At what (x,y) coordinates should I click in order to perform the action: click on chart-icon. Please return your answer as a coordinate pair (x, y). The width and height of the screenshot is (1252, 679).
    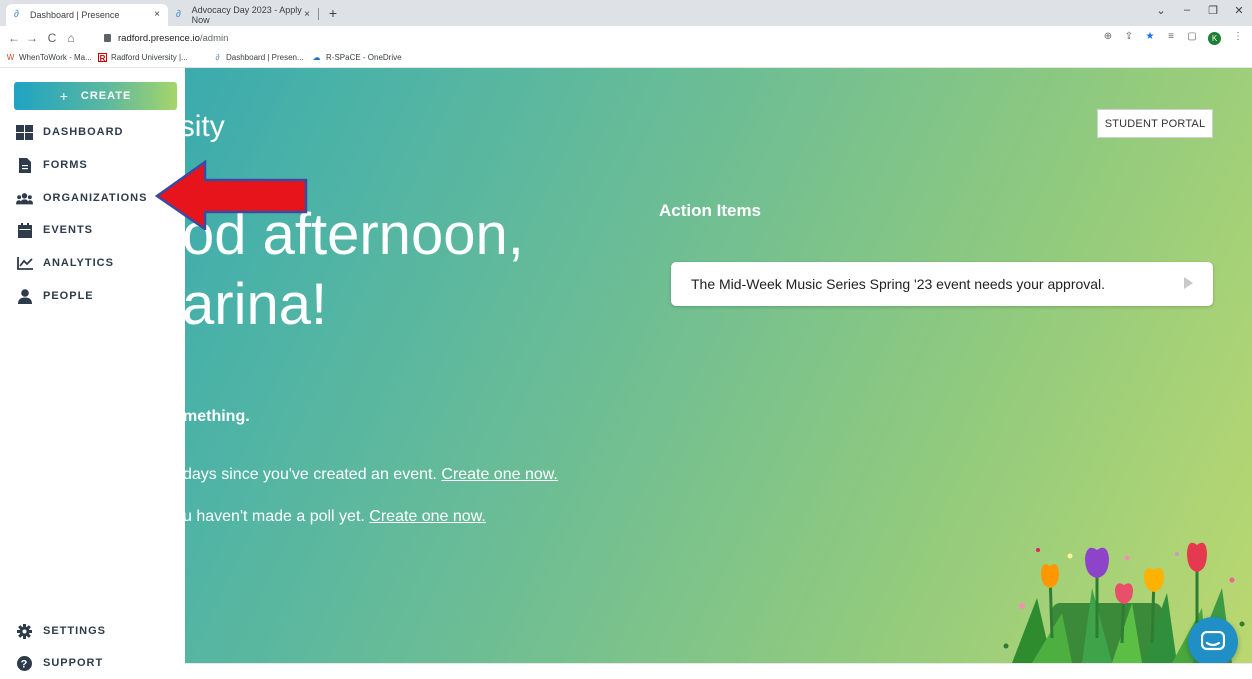
    Looking at the image, I should click on (24, 263).